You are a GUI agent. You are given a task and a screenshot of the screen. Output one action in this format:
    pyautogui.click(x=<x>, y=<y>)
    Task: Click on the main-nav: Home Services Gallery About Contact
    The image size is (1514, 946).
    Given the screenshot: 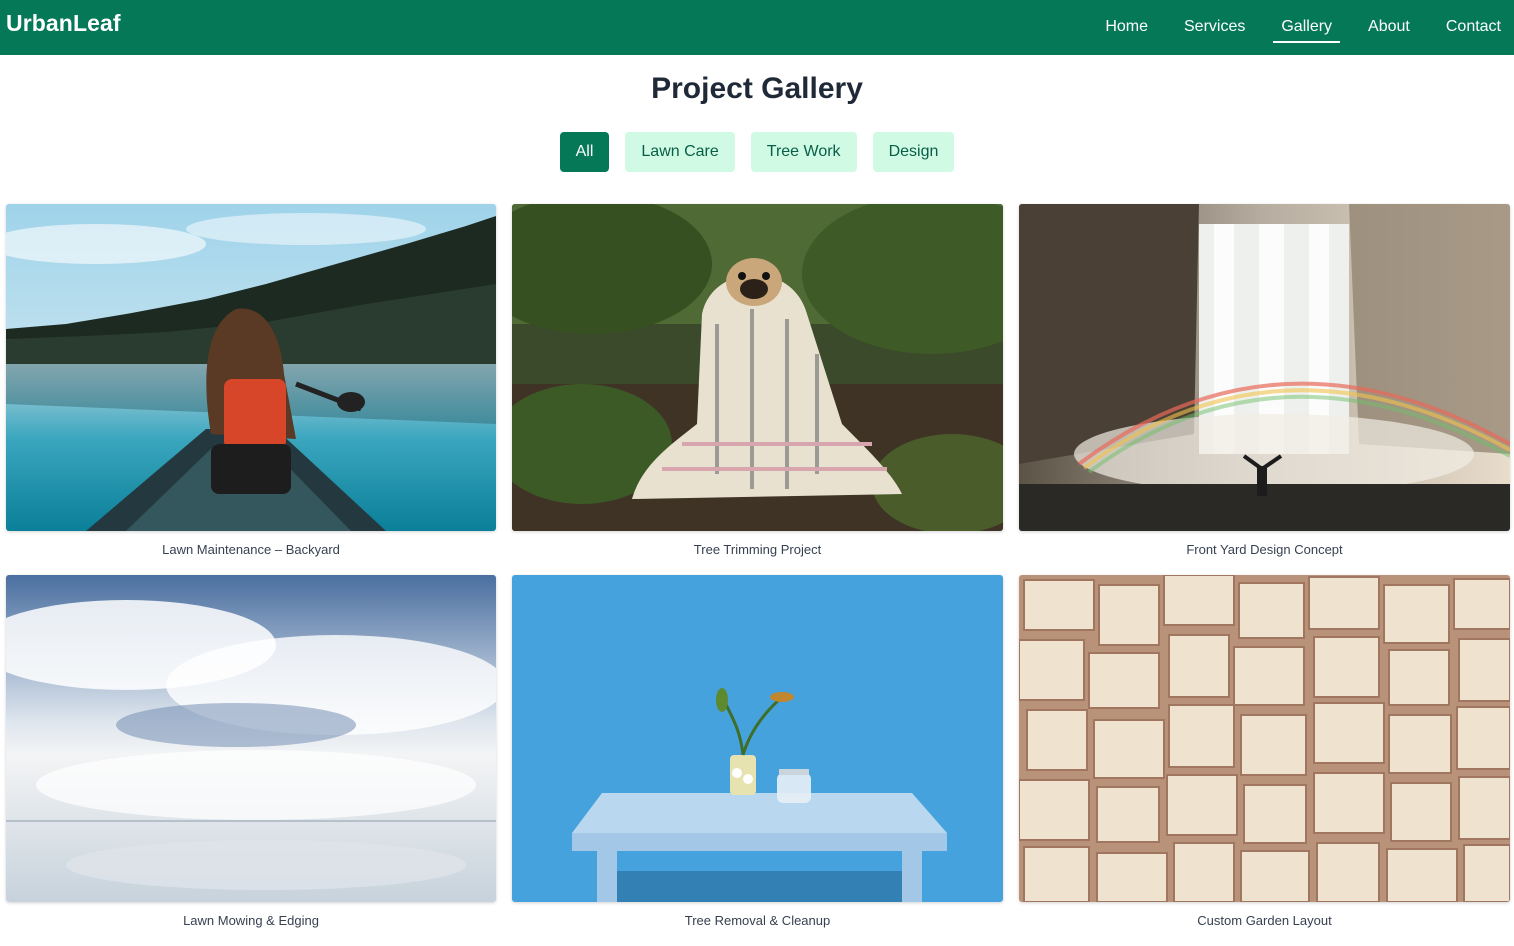 What is the action you would take?
    pyautogui.click(x=1285, y=27)
    